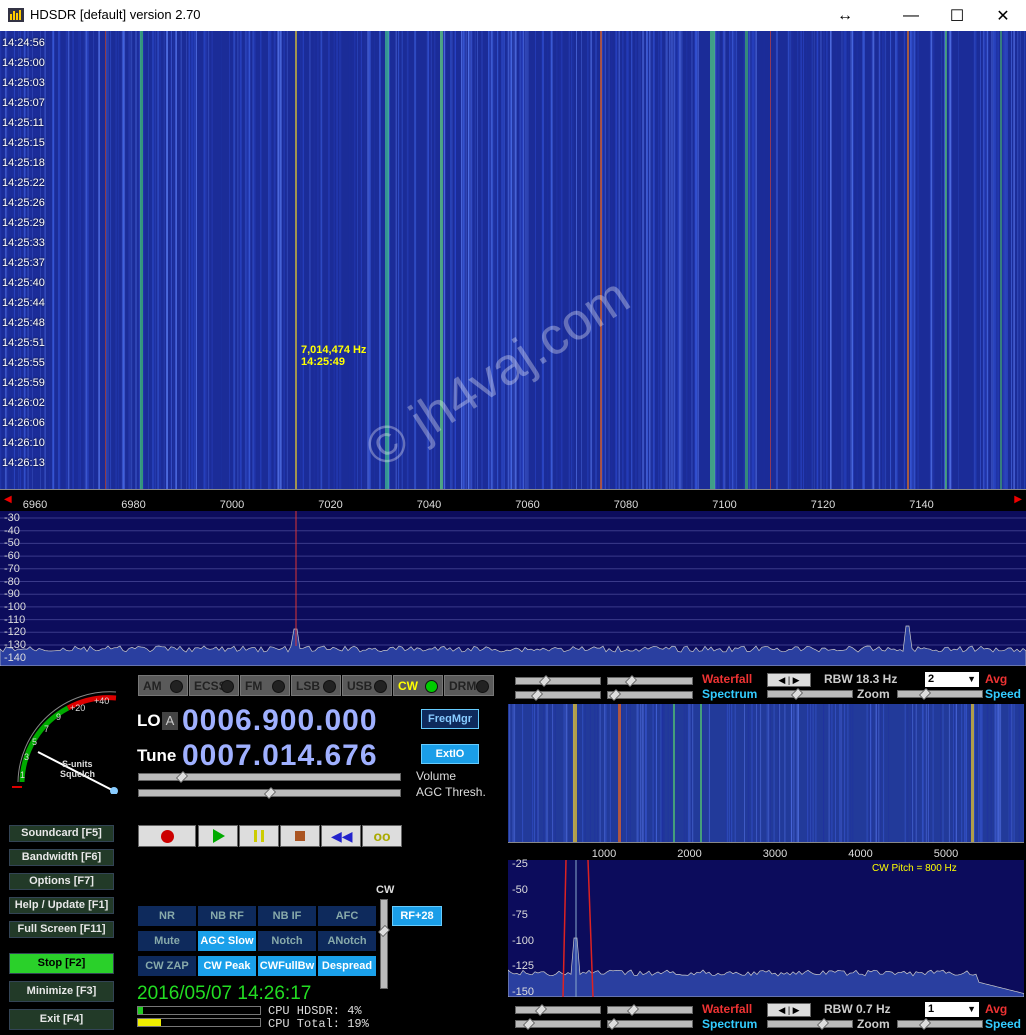 The height and width of the screenshot is (1035, 1026). Describe the element at coordinates (347, 916) in the screenshot. I see `dsp-afc-button: AFC` at that location.